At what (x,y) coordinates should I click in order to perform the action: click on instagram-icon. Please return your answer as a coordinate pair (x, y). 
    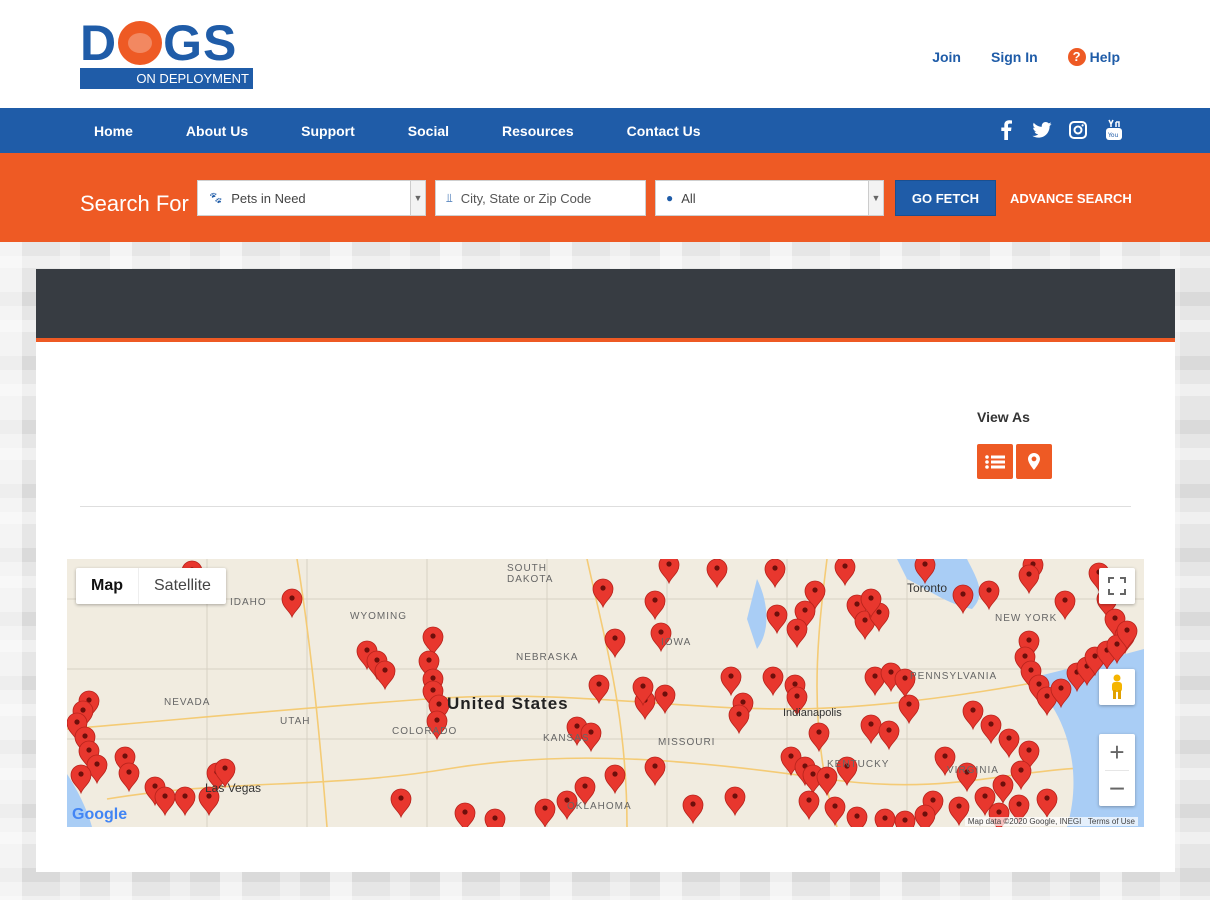
    Looking at the image, I should click on (1078, 130).